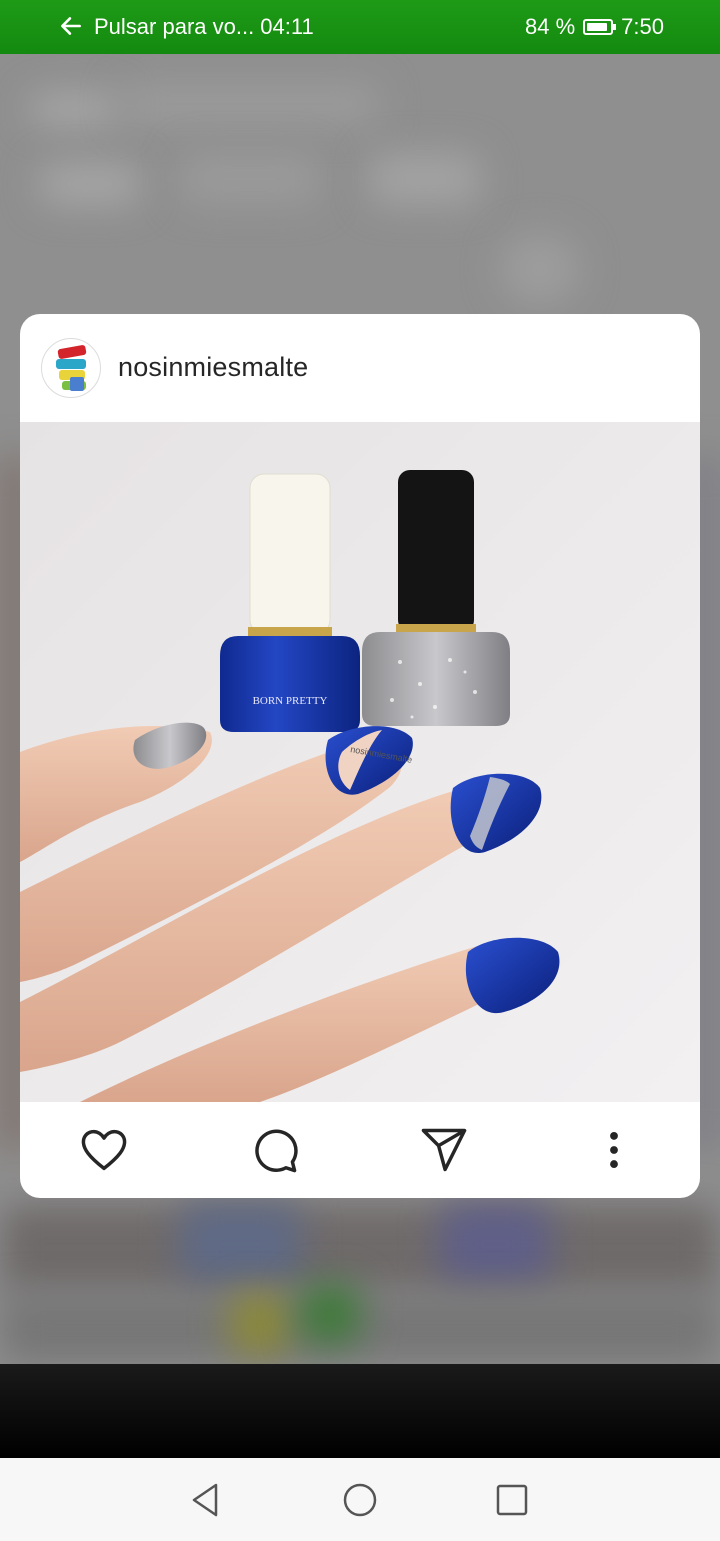 The width and height of the screenshot is (720, 1541). I want to click on avatar, so click(71, 368).